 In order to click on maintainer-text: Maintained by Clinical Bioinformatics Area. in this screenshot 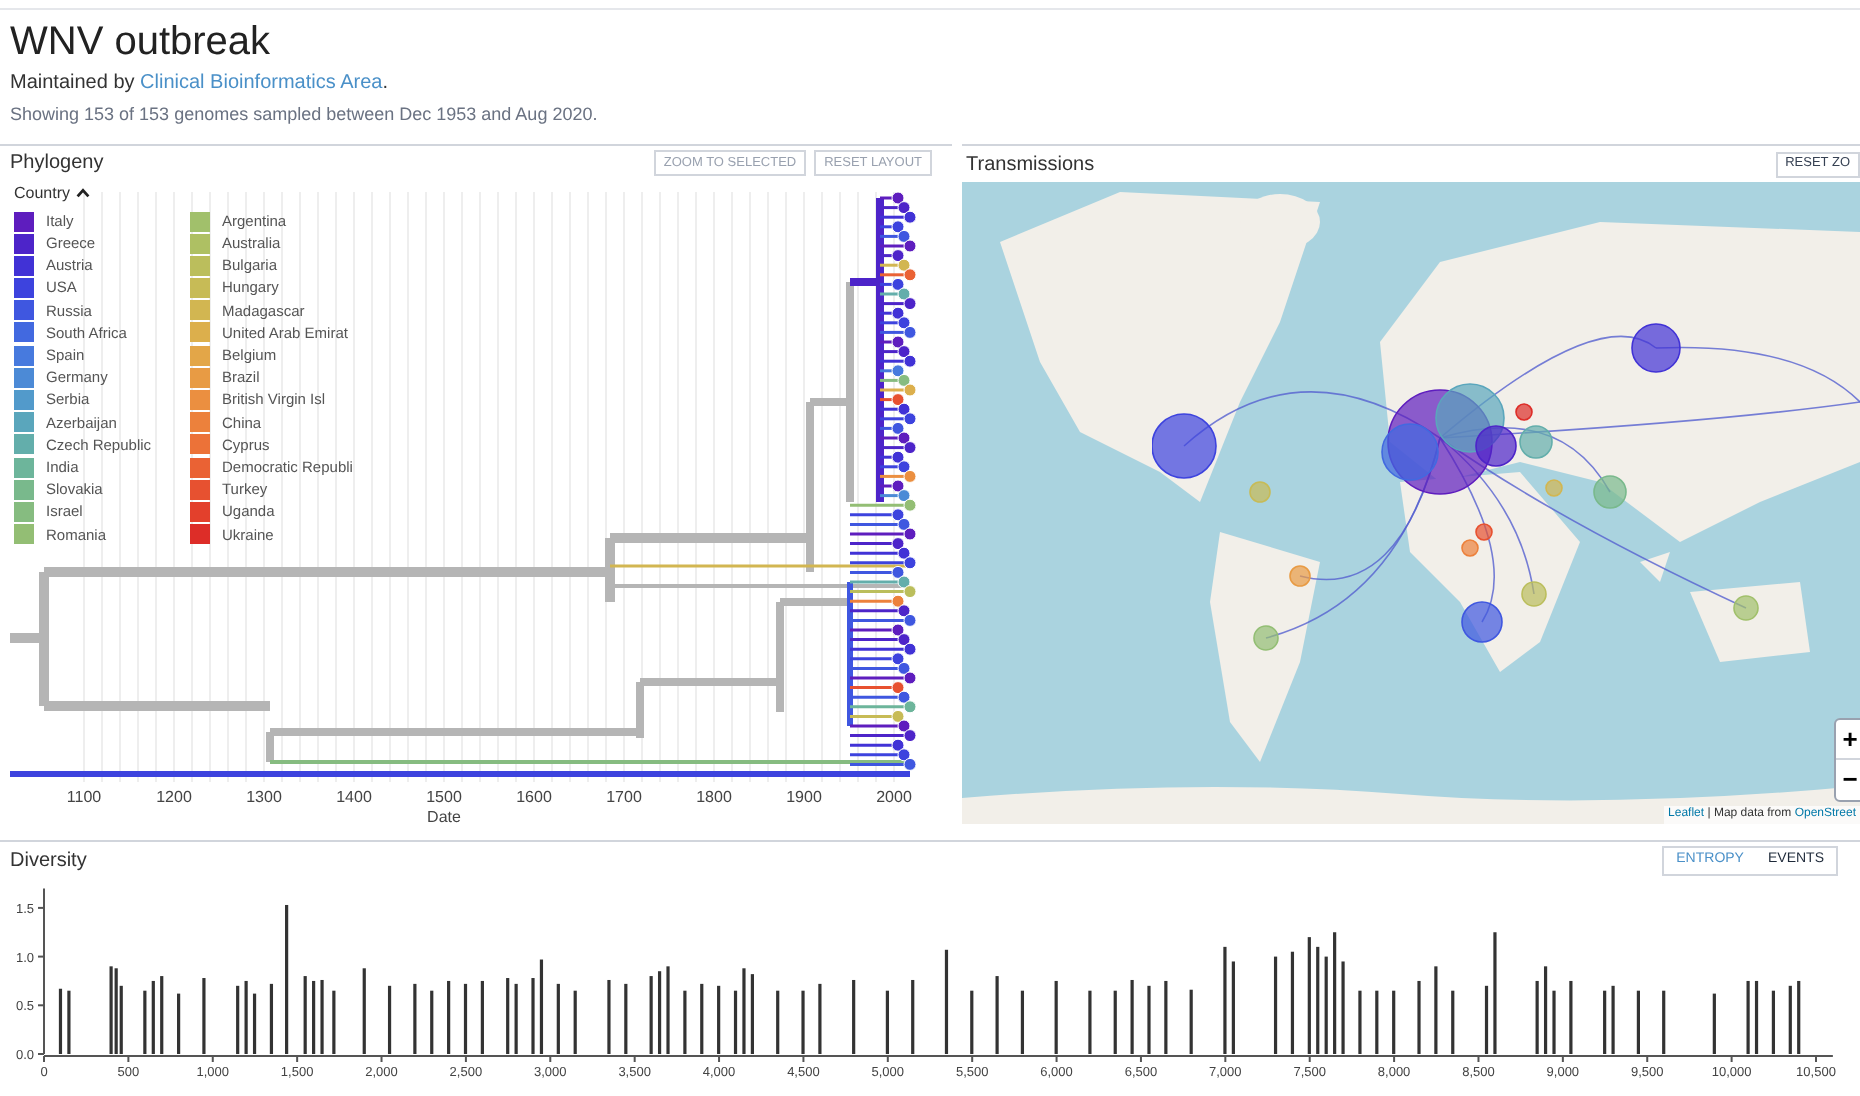, I will do `click(199, 83)`.